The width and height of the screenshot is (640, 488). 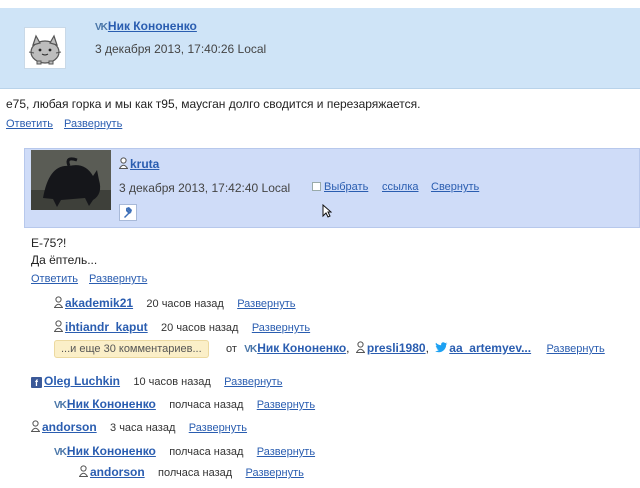 What do you see at coordinates (231, 349) in the screenshot?
I see `from-label: от` at bounding box center [231, 349].